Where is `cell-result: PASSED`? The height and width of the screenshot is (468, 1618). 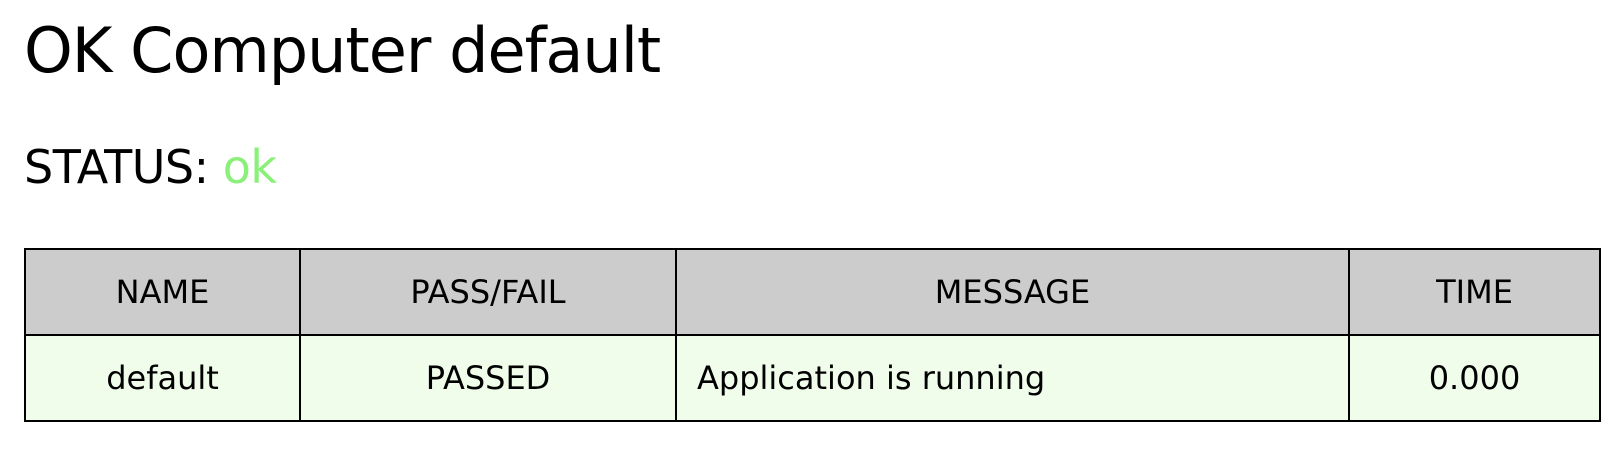
cell-result: PASSED is located at coordinates (488, 378).